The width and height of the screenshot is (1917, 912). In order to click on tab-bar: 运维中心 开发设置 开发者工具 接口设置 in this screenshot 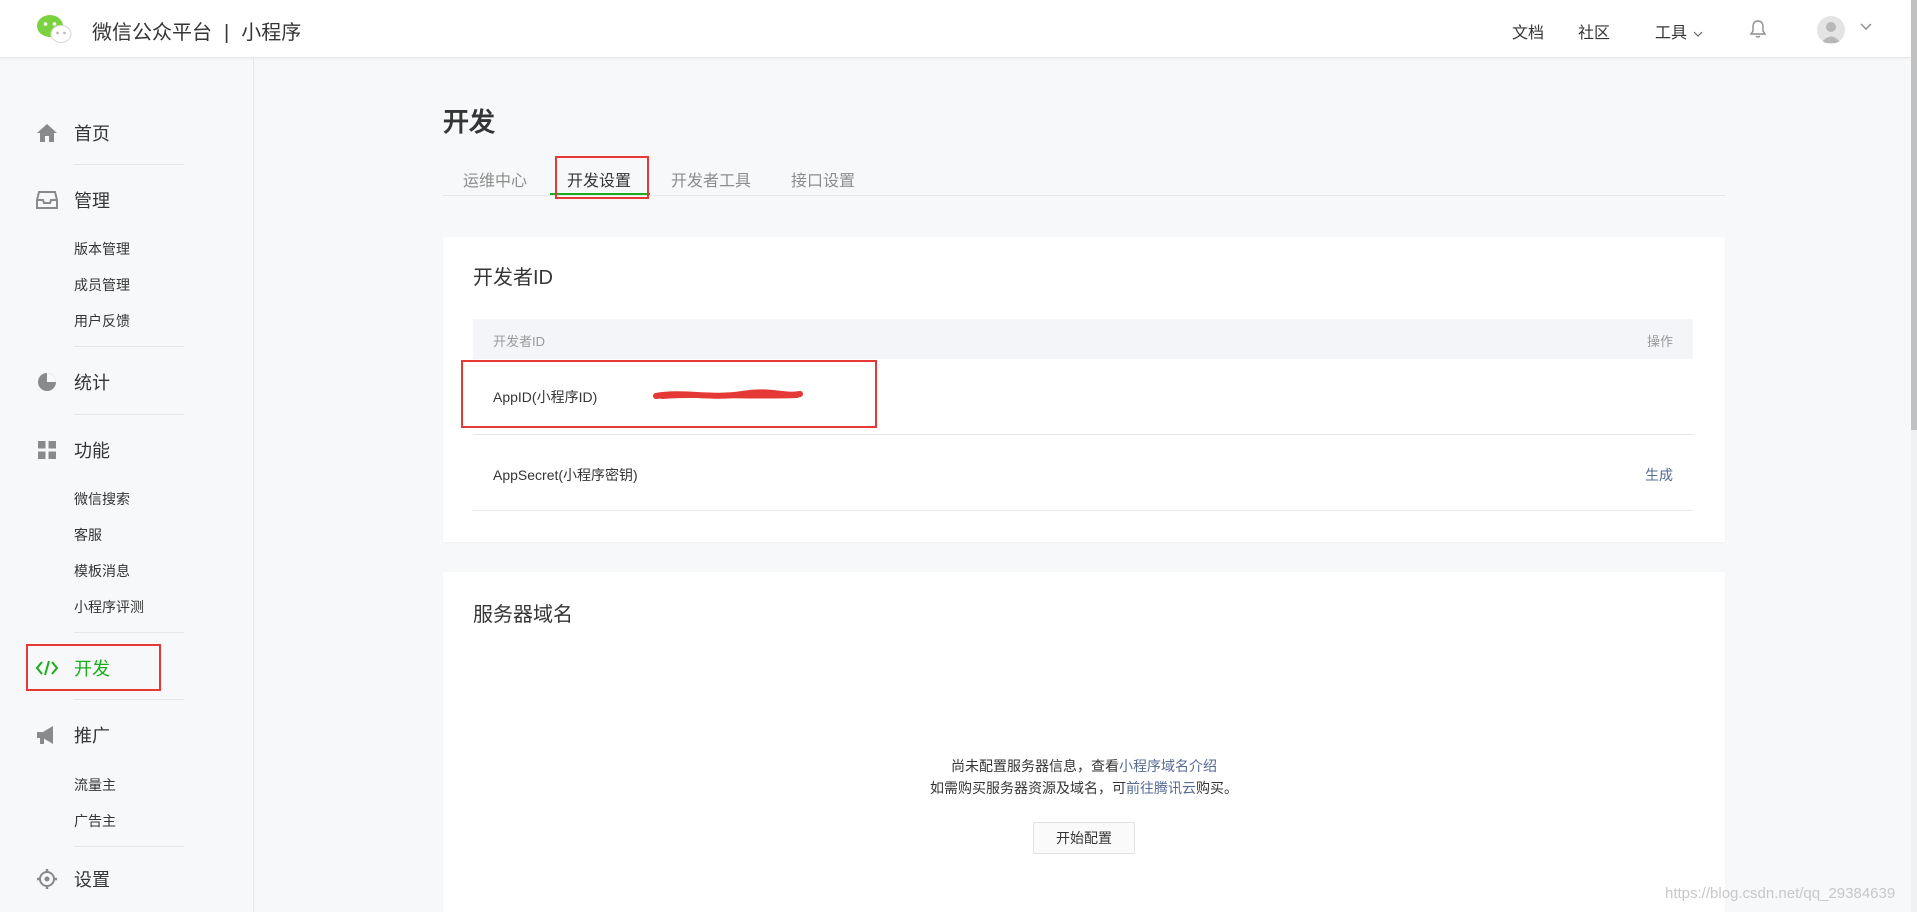, I will do `click(1084, 178)`.